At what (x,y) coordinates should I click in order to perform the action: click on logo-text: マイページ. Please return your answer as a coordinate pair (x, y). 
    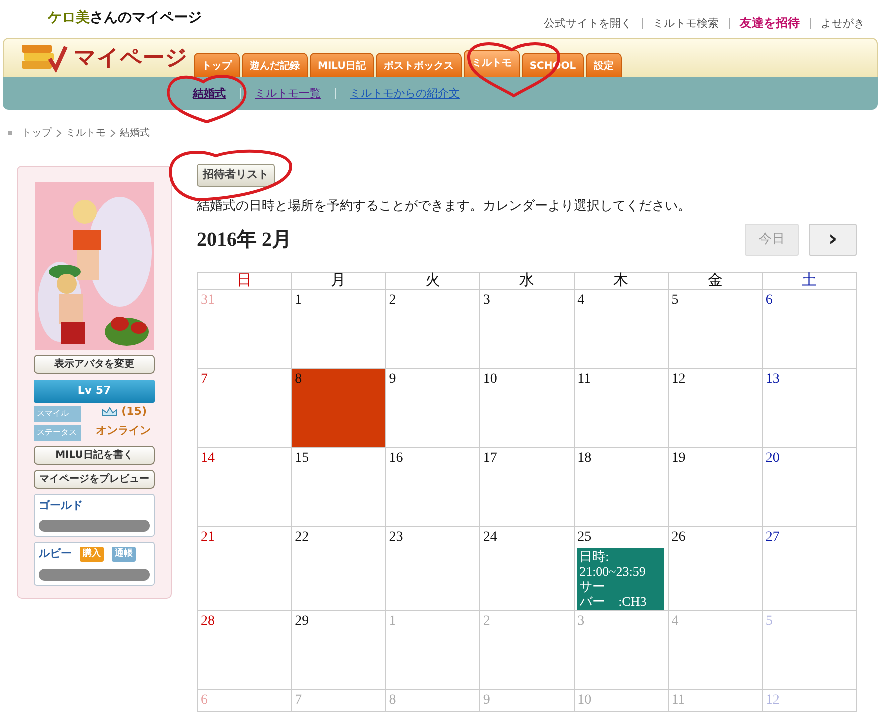
    Looking at the image, I should click on (131, 58).